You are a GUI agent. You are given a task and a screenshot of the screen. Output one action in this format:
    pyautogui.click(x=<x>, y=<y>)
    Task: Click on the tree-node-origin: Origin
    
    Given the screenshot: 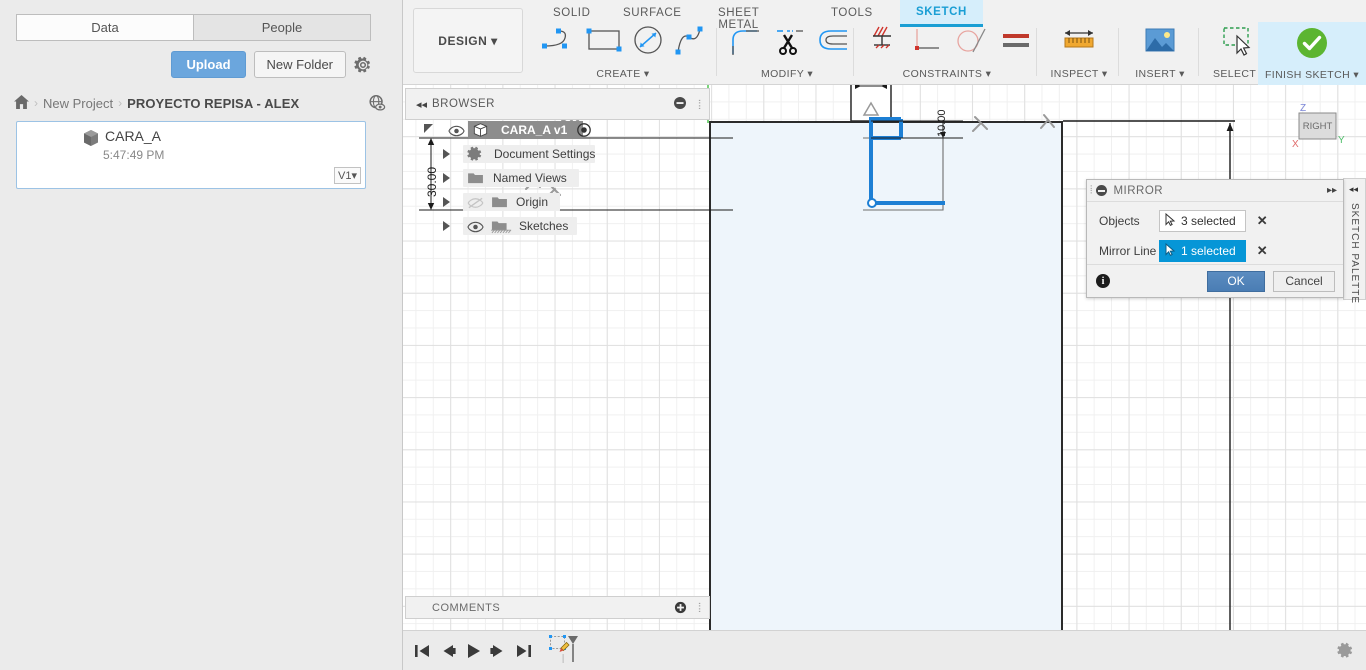 What is the action you would take?
    pyautogui.click(x=557, y=202)
    